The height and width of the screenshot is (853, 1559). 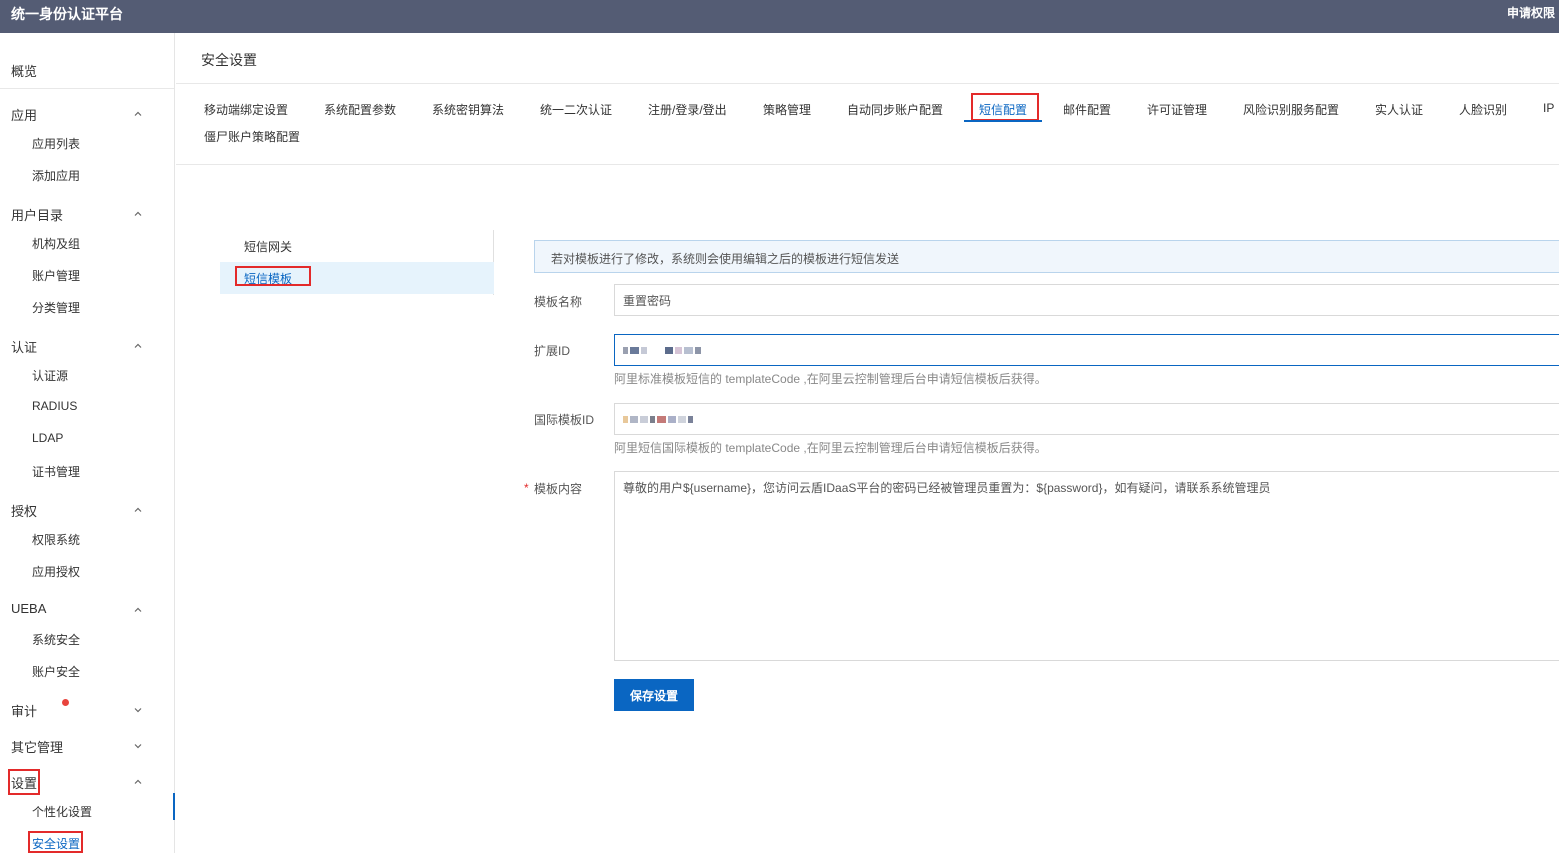 I want to click on ext-id-input, so click(x=1086, y=350).